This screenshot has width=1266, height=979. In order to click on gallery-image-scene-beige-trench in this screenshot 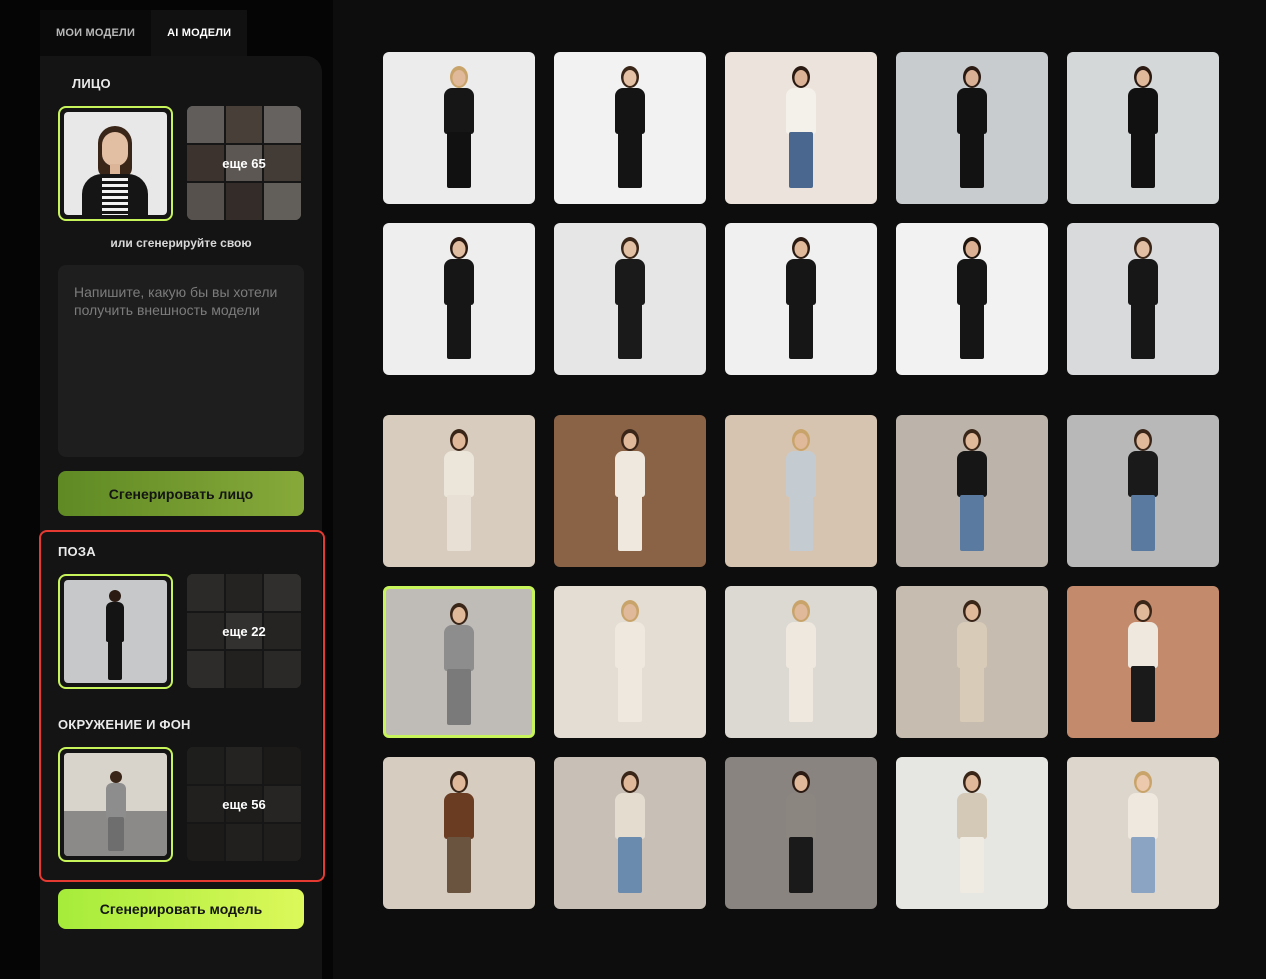, I will do `click(972, 662)`.